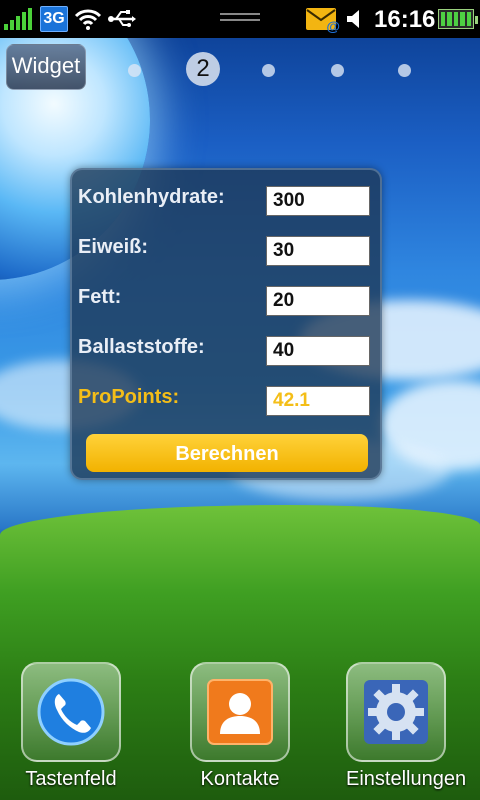 The height and width of the screenshot is (800, 480). I want to click on contacts-icon, so click(240, 712).